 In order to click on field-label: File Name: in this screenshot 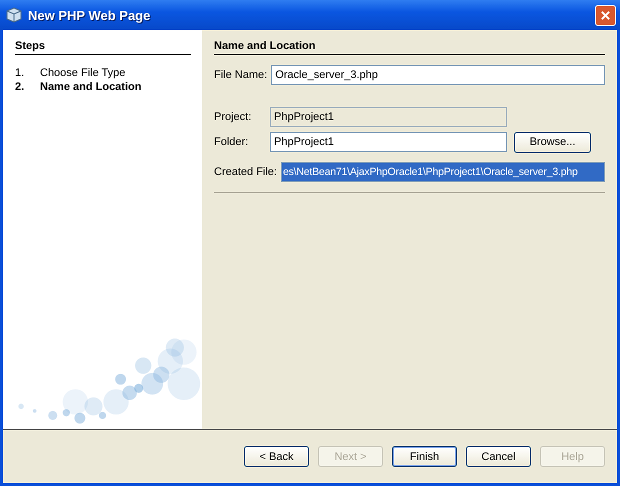, I will do `click(241, 75)`.